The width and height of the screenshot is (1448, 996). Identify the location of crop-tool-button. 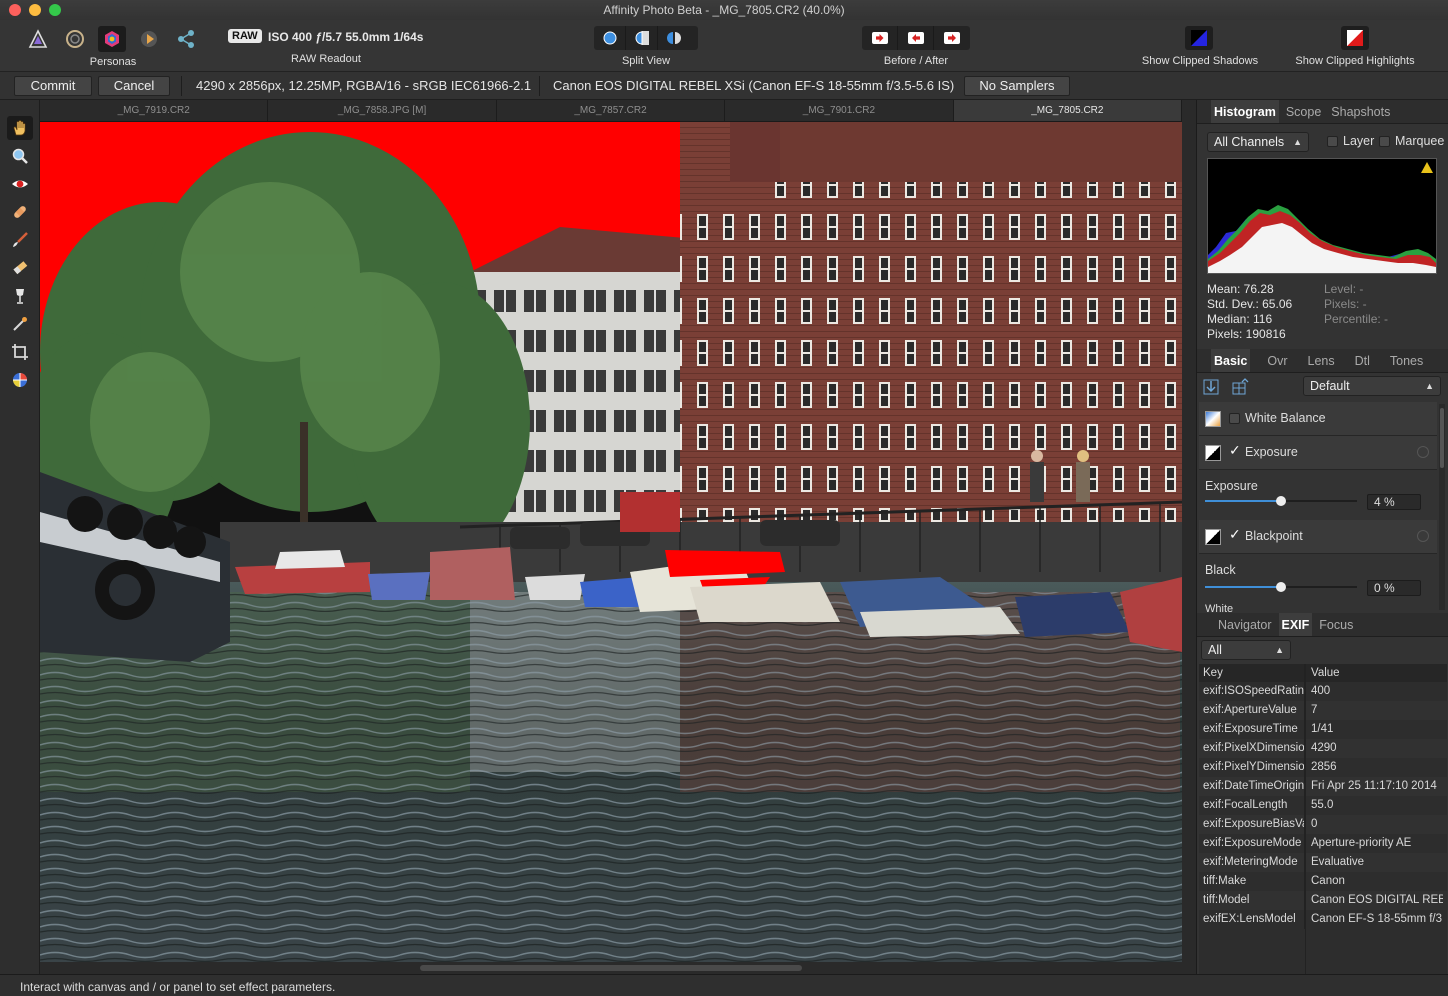
(20, 352).